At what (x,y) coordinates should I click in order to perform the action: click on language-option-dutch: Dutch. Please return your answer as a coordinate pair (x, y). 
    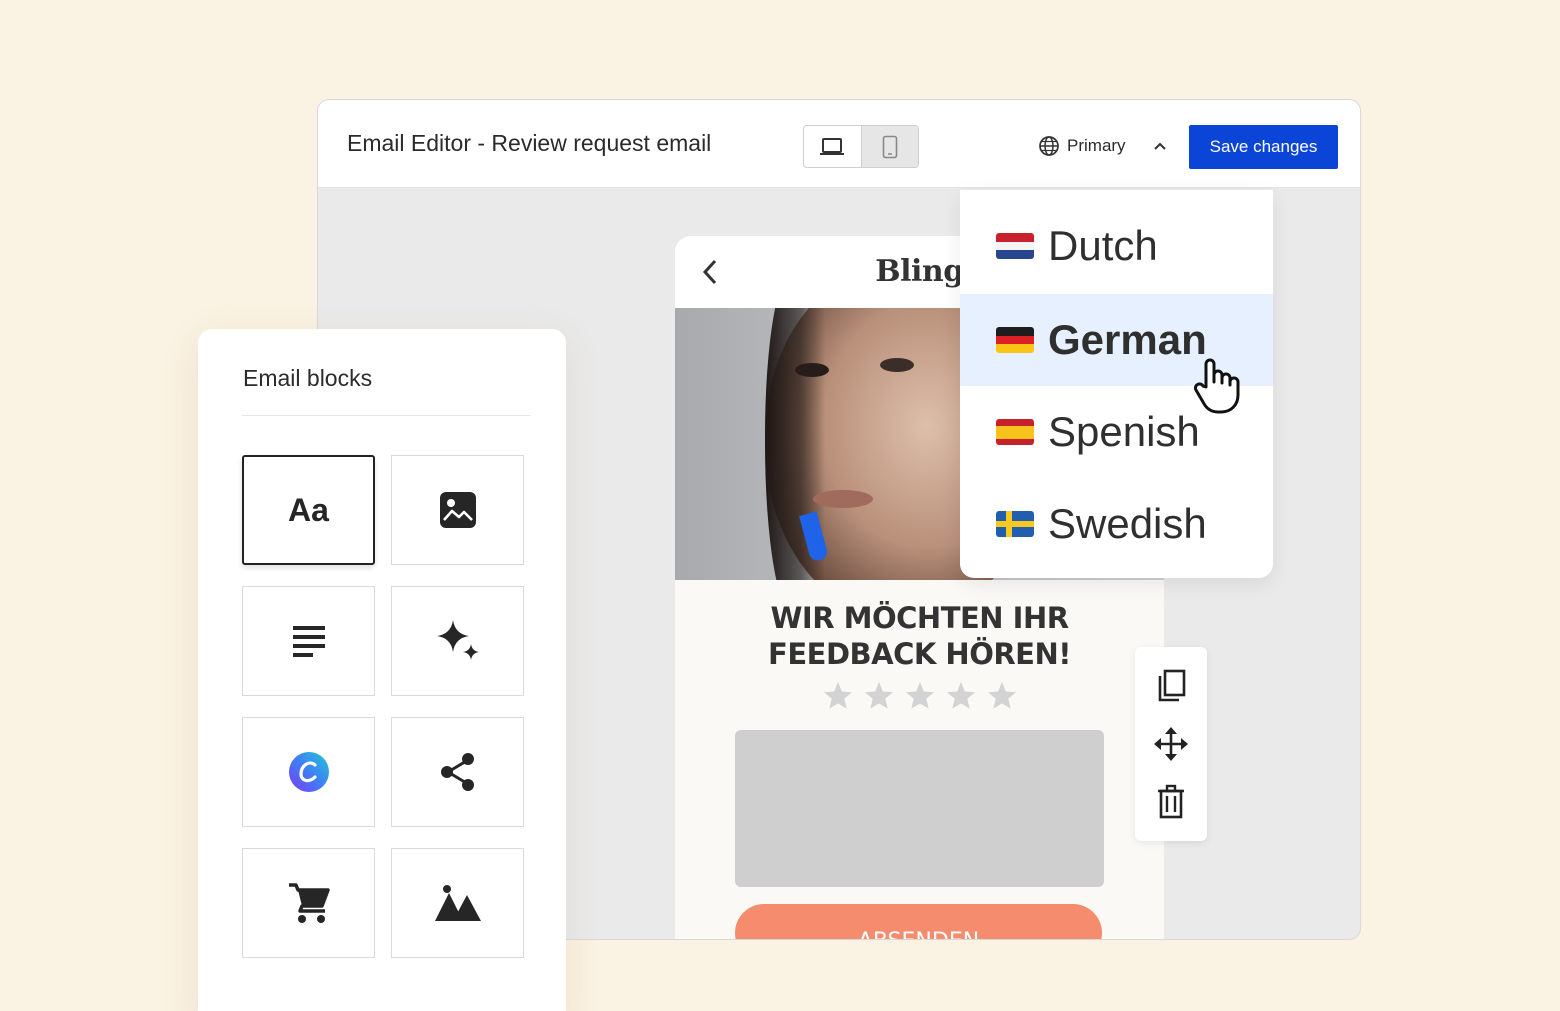
    Looking at the image, I should click on (1116, 242).